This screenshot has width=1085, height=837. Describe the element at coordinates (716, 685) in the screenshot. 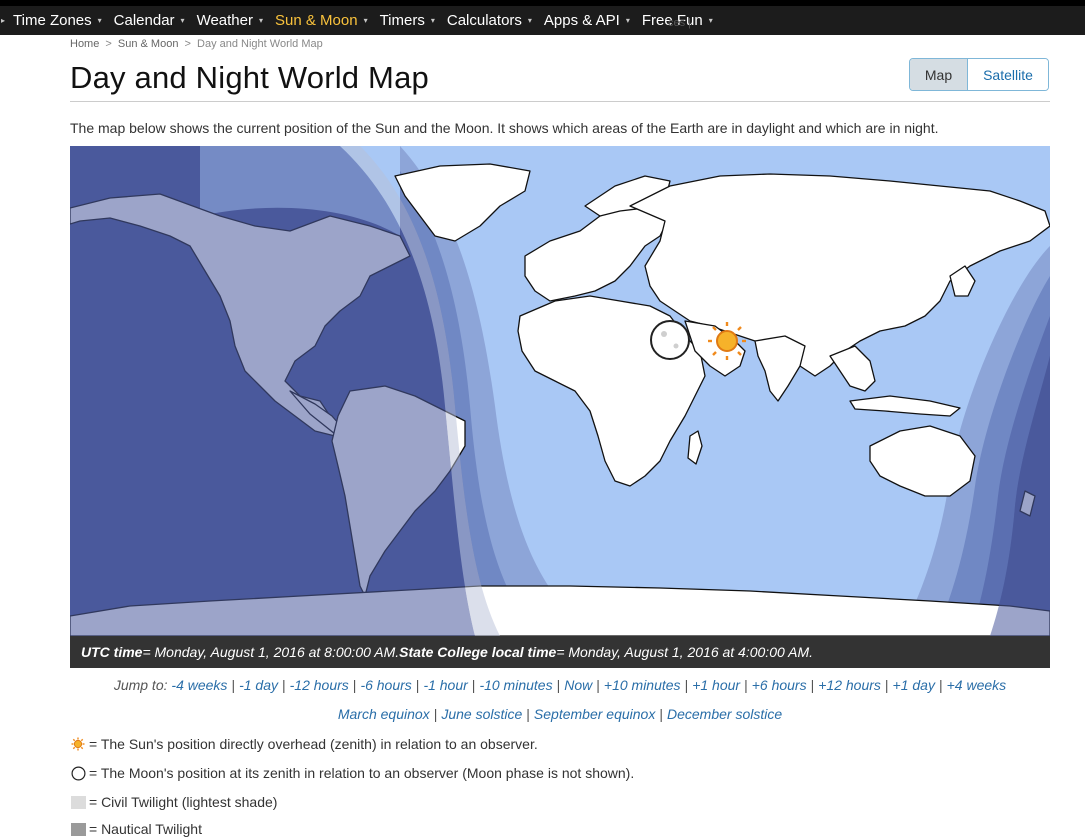

I see `jump-link: +1 hour` at that location.